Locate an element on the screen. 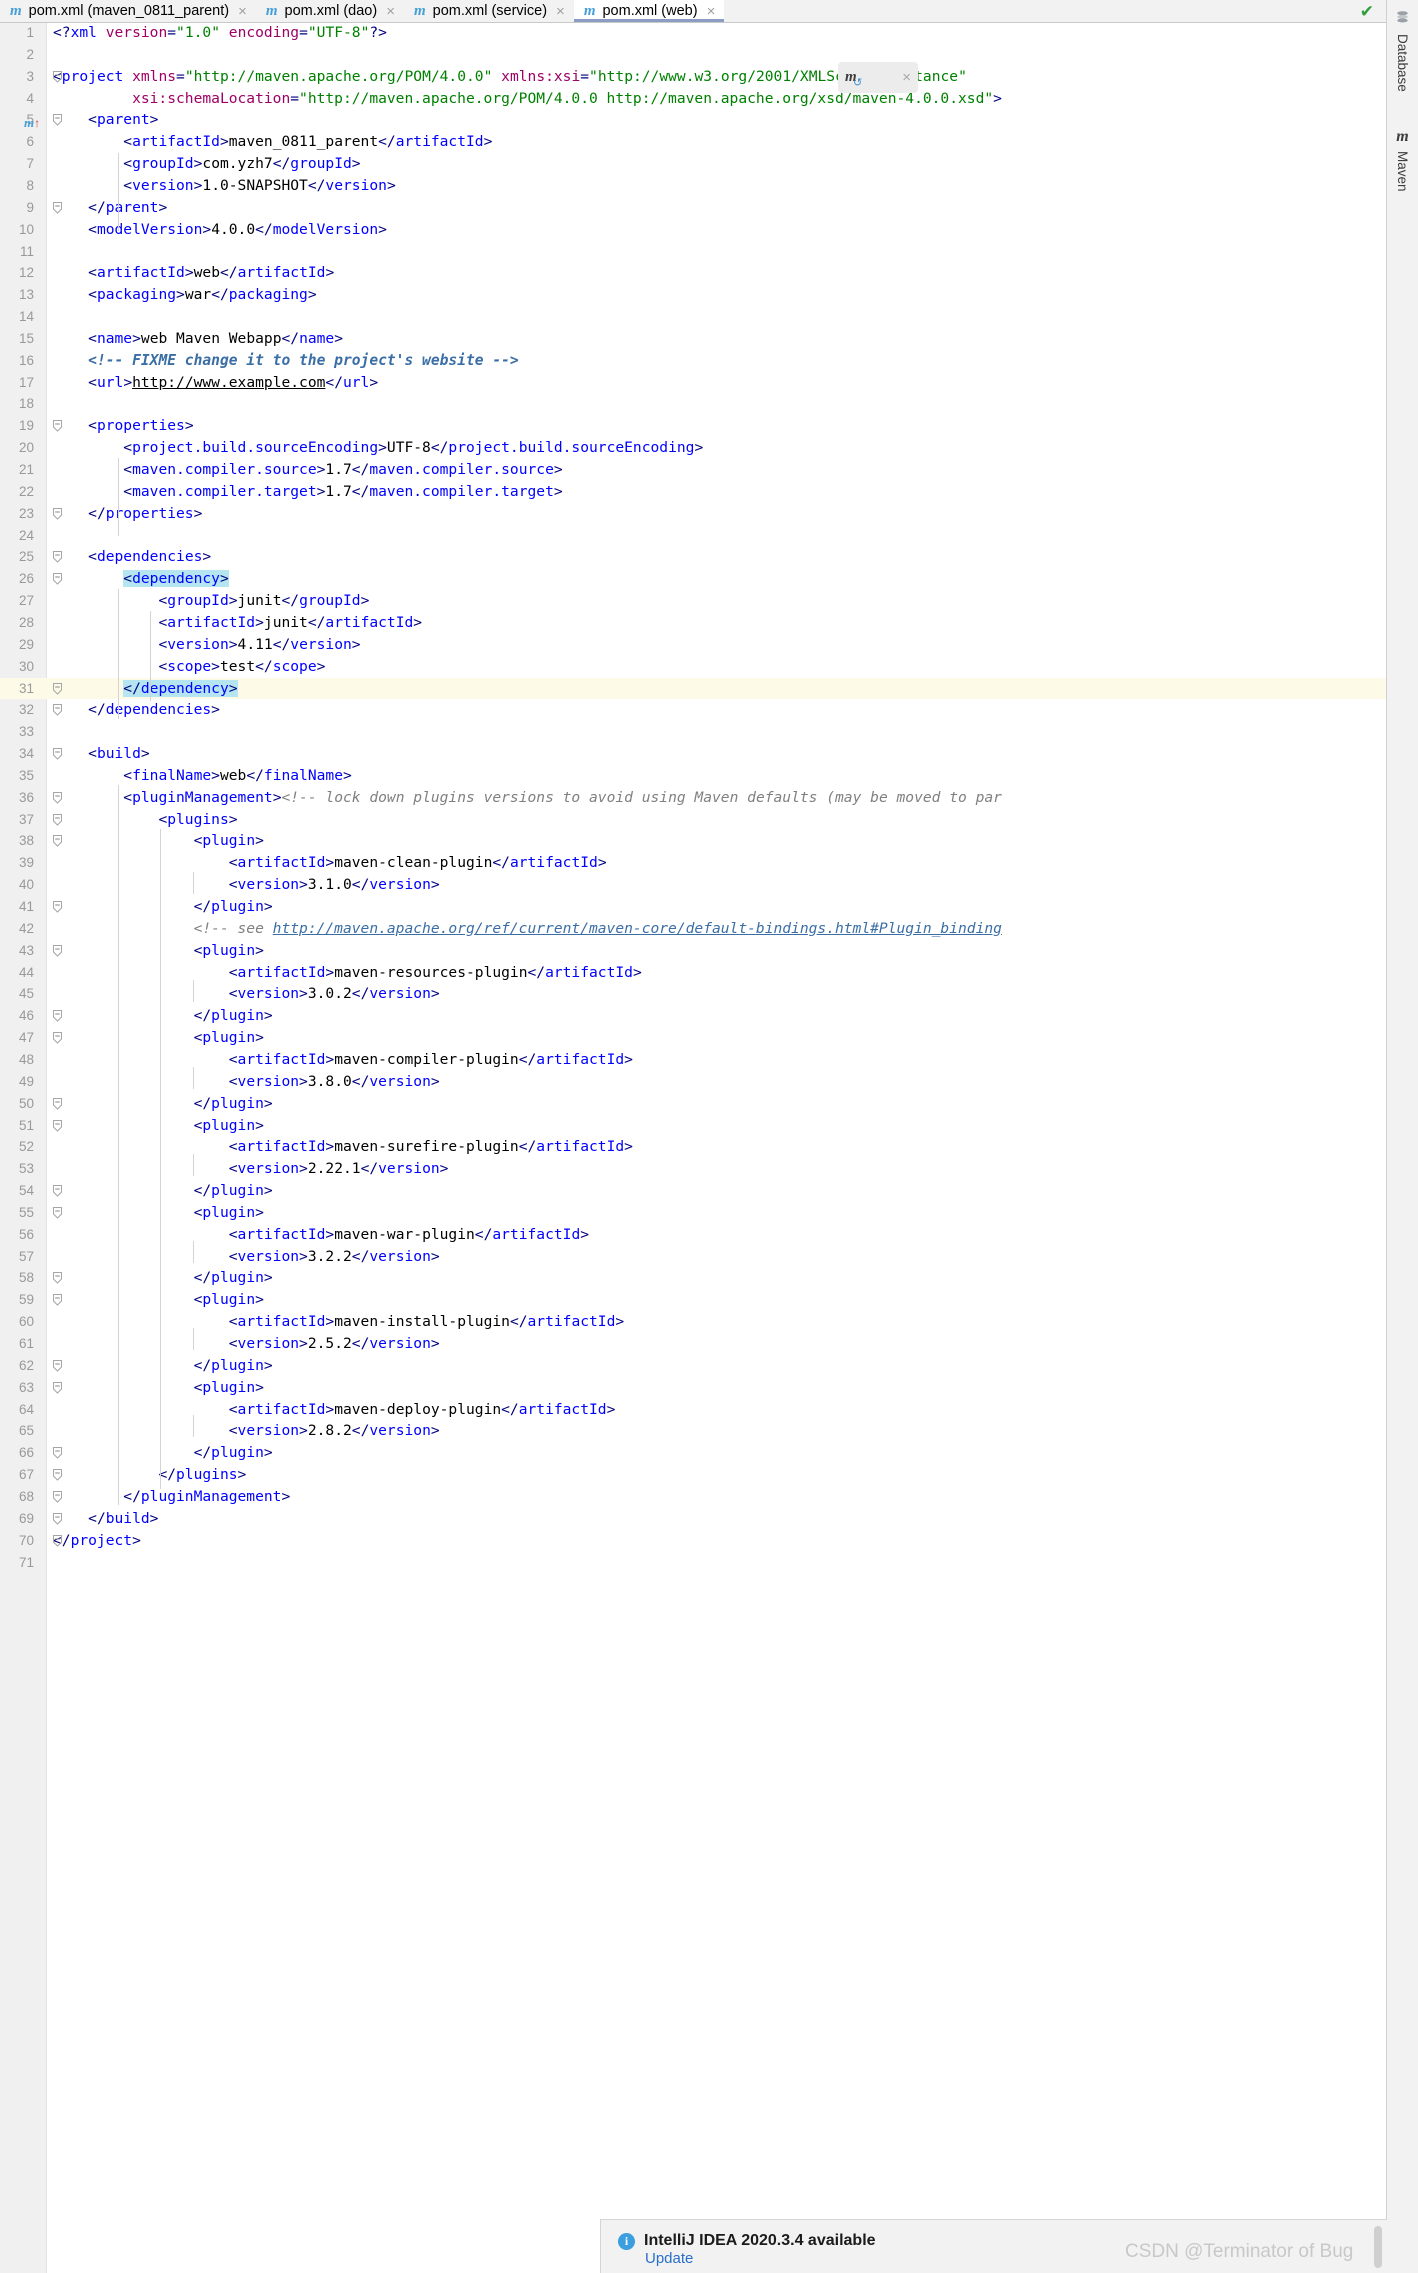  code-line: 67 </plugins> is located at coordinates (693, 1475).